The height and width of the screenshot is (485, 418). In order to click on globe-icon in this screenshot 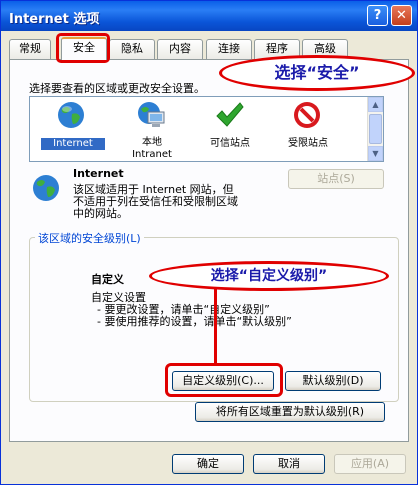, I will do `click(71, 115)`.